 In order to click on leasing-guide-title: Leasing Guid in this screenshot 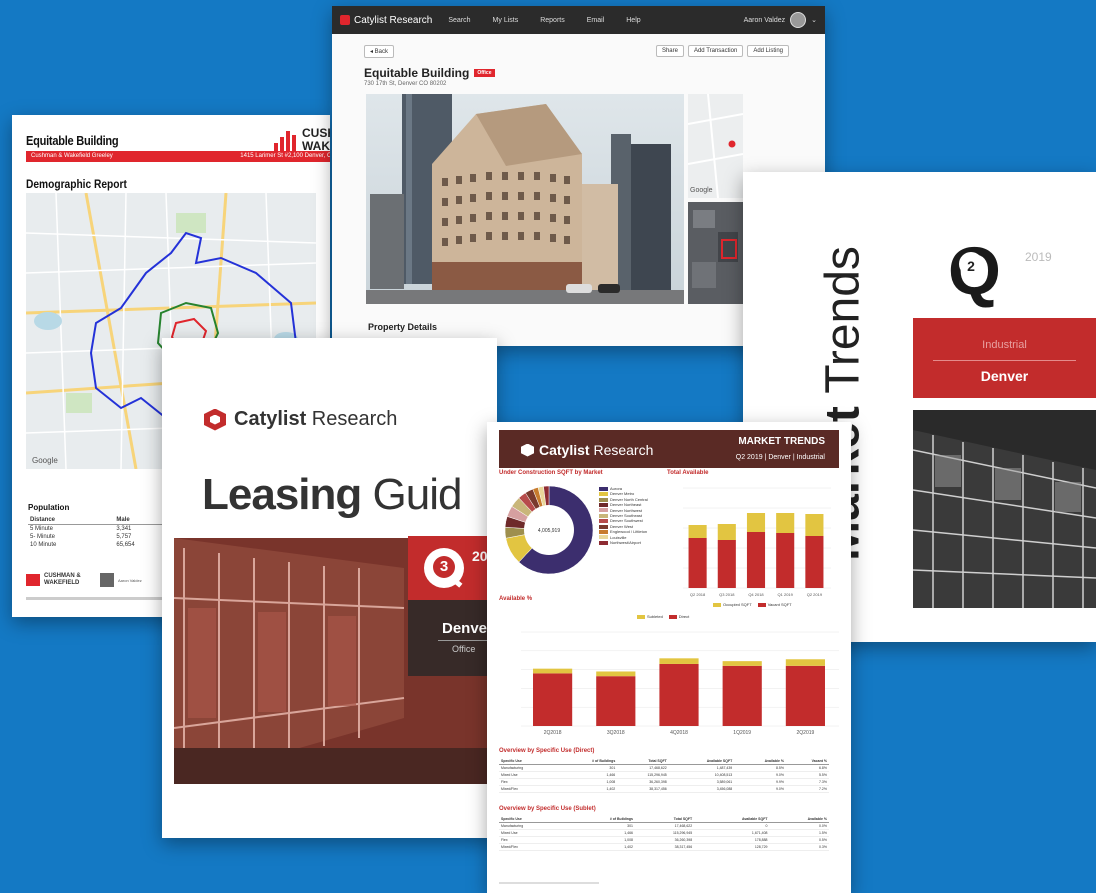, I will do `click(332, 495)`.